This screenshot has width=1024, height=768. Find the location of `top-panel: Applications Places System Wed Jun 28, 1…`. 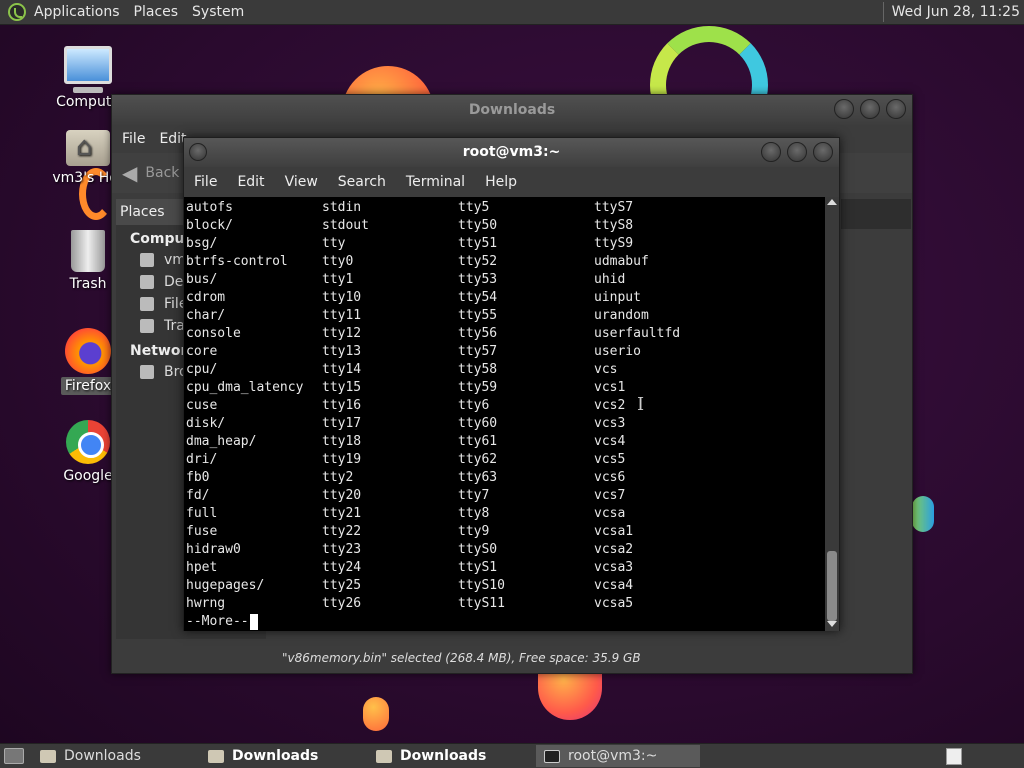

top-panel: Applications Places System Wed Jun 28, 1… is located at coordinates (512, 12).